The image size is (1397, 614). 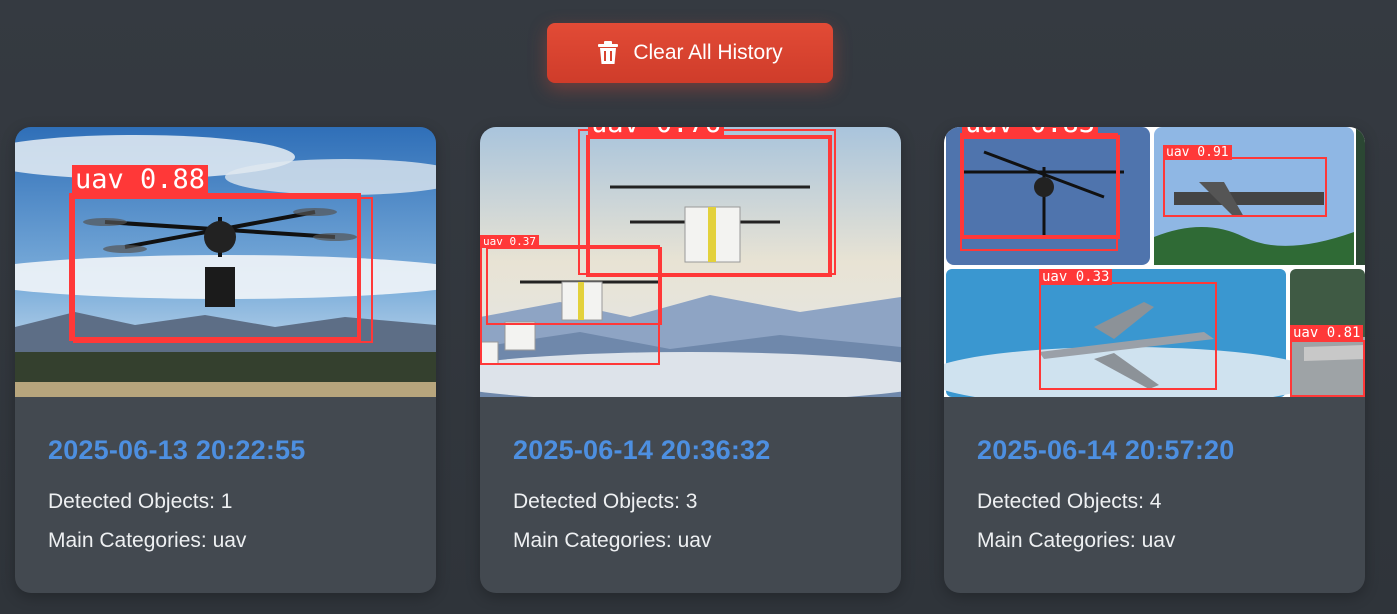 What do you see at coordinates (605, 501) in the screenshot?
I see `detected-objects-count: Detected Objects: 3` at bounding box center [605, 501].